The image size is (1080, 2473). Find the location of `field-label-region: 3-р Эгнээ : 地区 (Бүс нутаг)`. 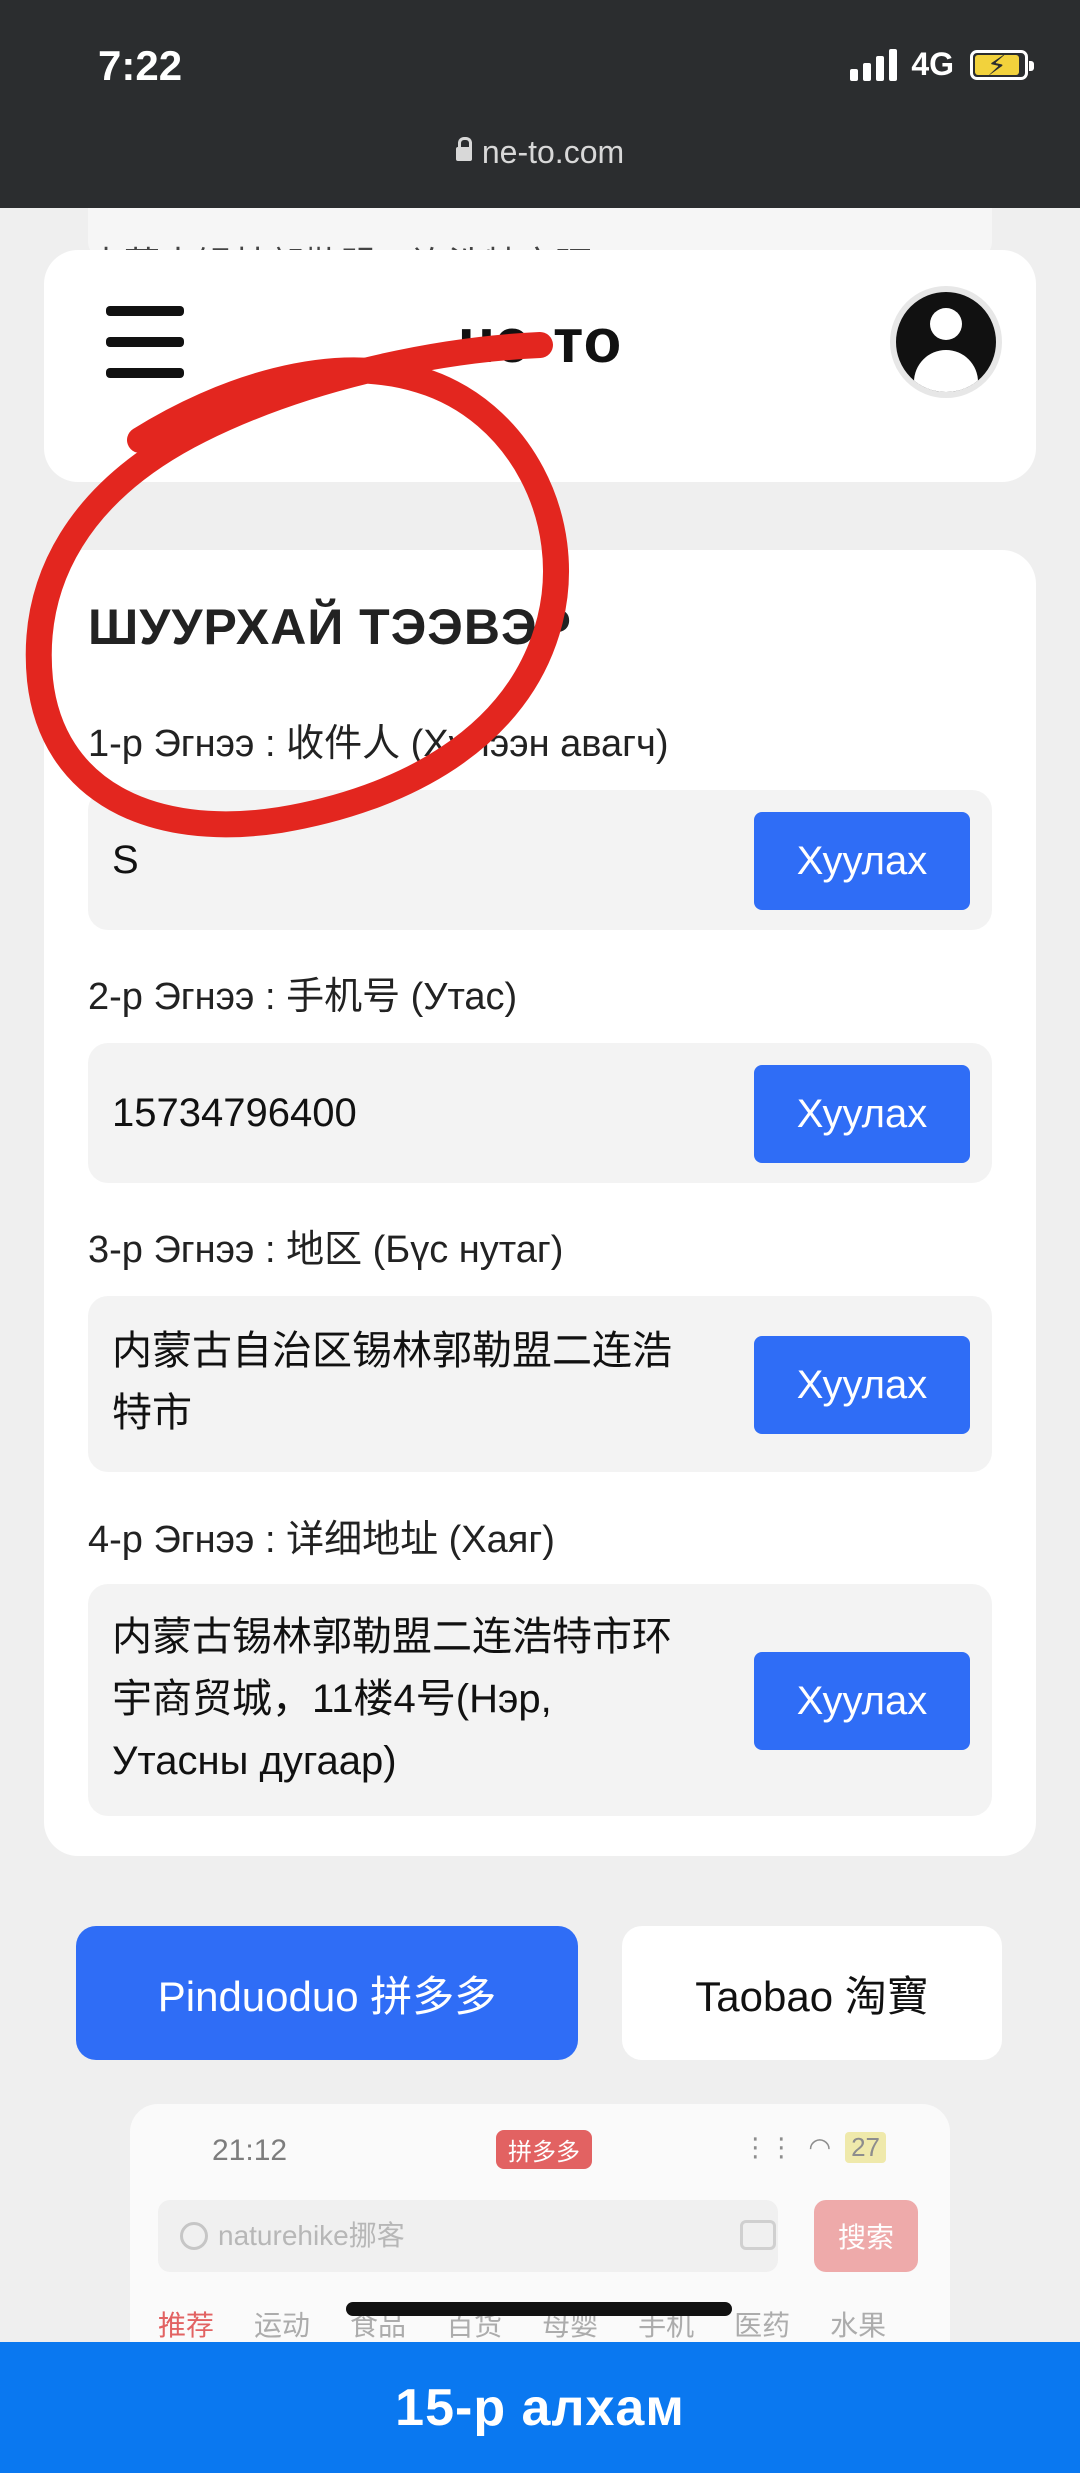

field-label-region: 3-р Эгнээ : 地区 (Бүс нутаг) is located at coordinates (326, 1250).